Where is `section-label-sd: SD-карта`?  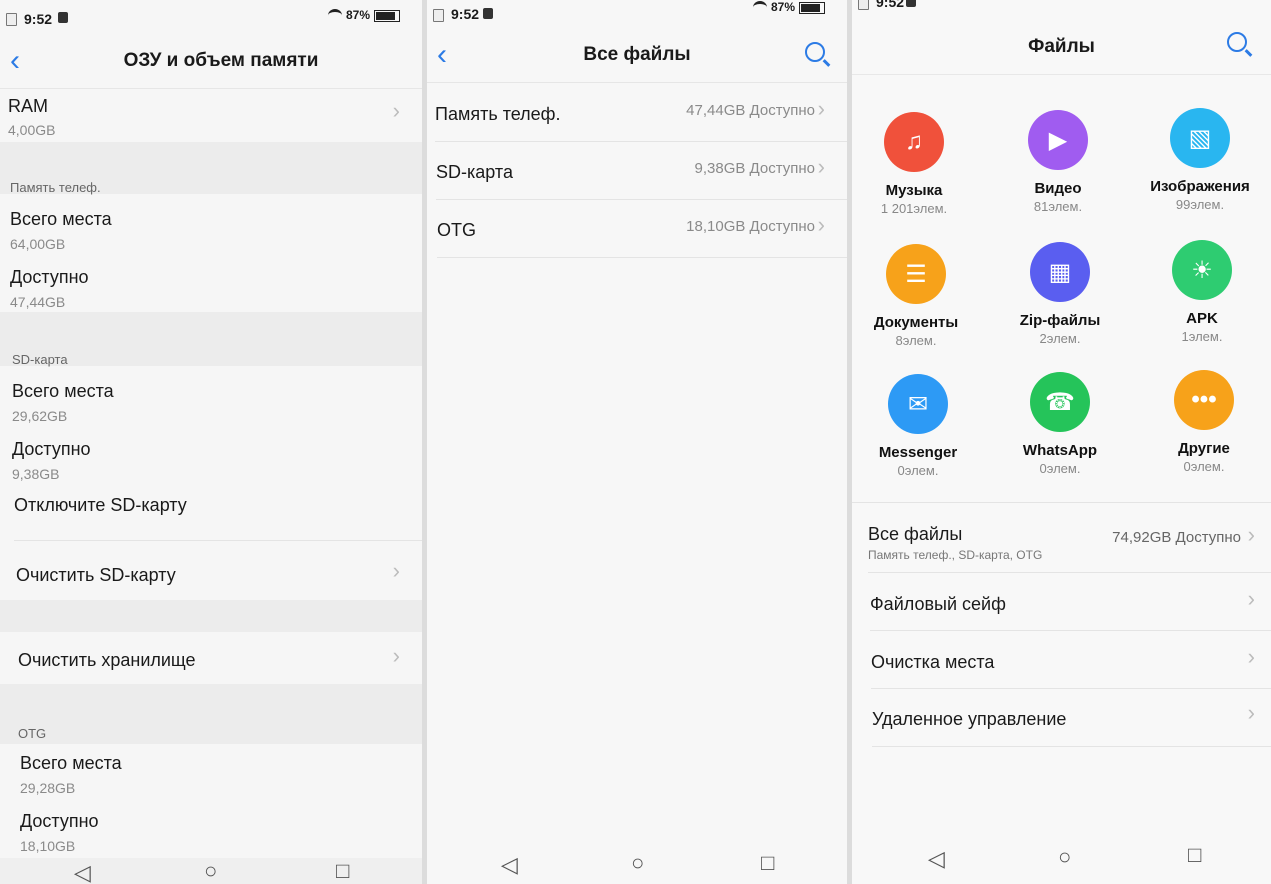 section-label-sd: SD-карта is located at coordinates (40, 359).